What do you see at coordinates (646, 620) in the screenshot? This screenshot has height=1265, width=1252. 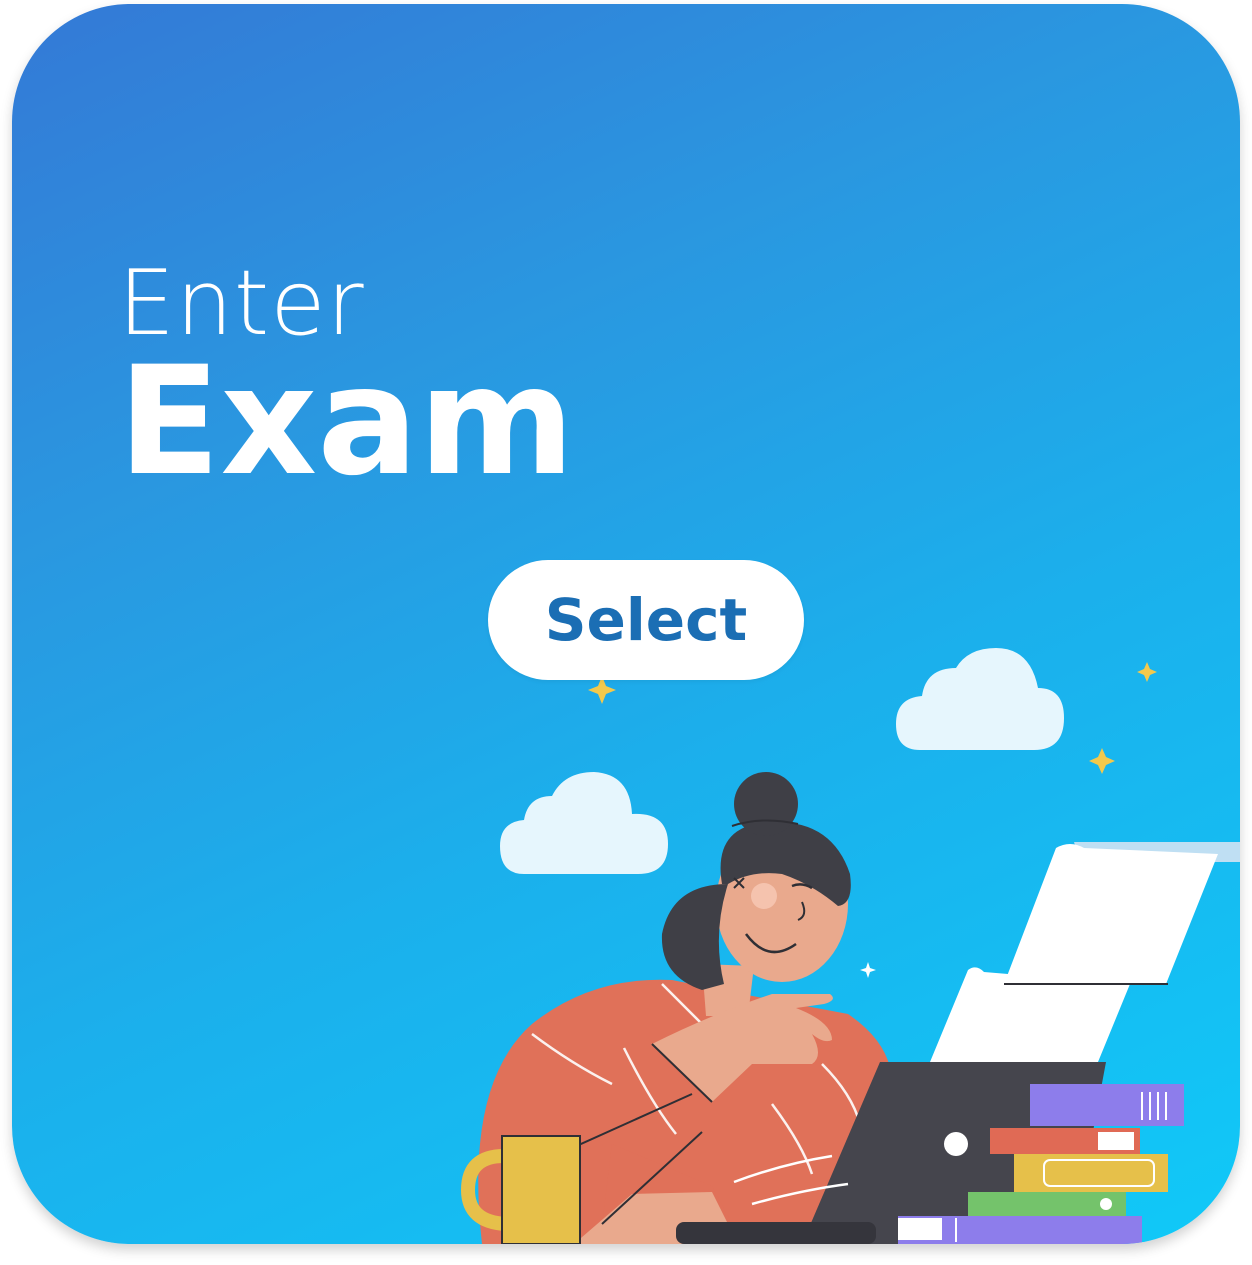 I see `select-button: Select` at bounding box center [646, 620].